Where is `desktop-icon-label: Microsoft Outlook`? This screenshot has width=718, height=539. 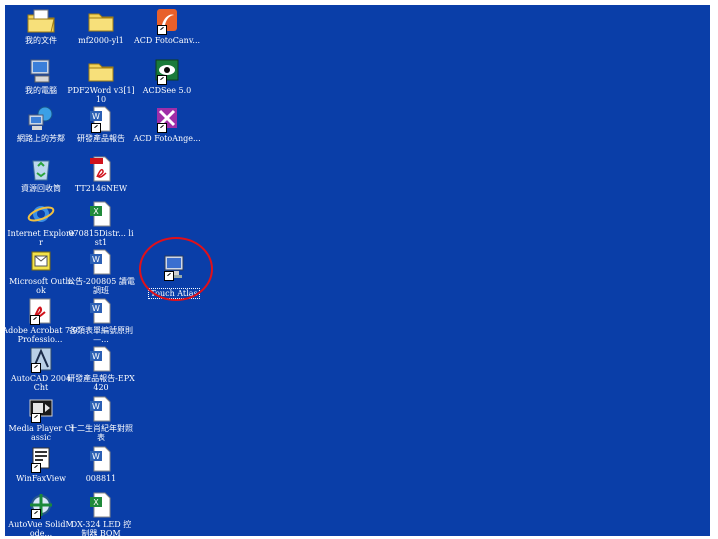 desktop-icon-label: Microsoft Outlook is located at coordinates (41, 286).